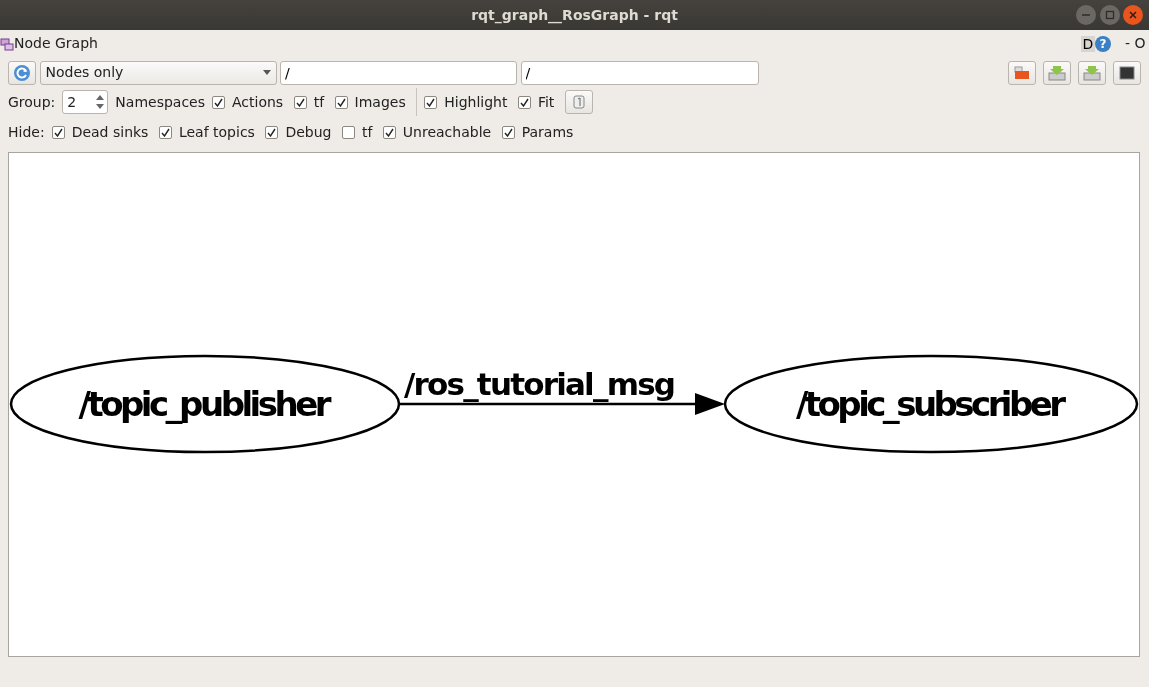 The height and width of the screenshot is (687, 1149). Describe the element at coordinates (7, 43) in the screenshot. I see `plugin-icon` at that location.